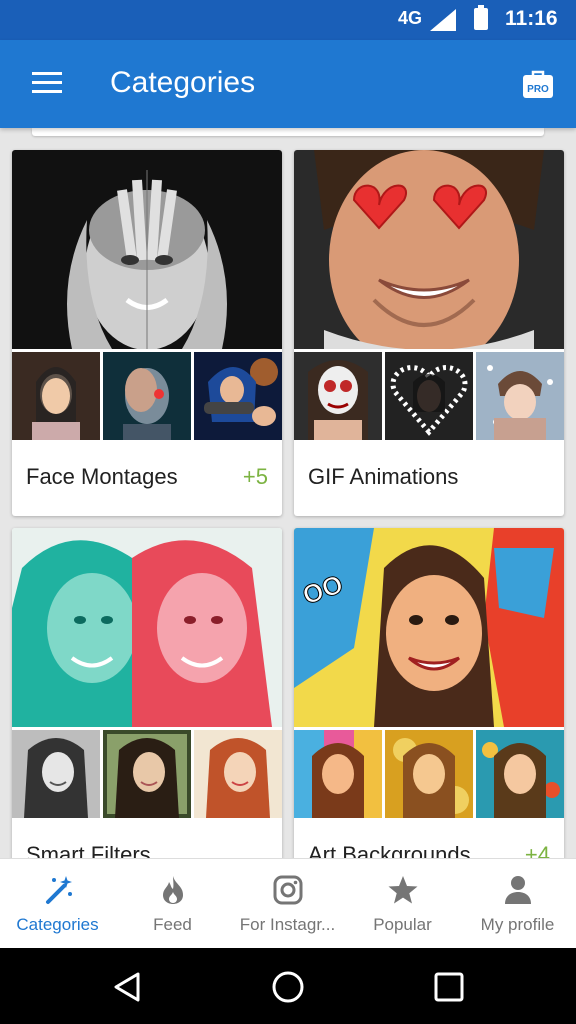  What do you see at coordinates (538, 89) in the screenshot?
I see `pro-badge-text: PRO` at bounding box center [538, 89].